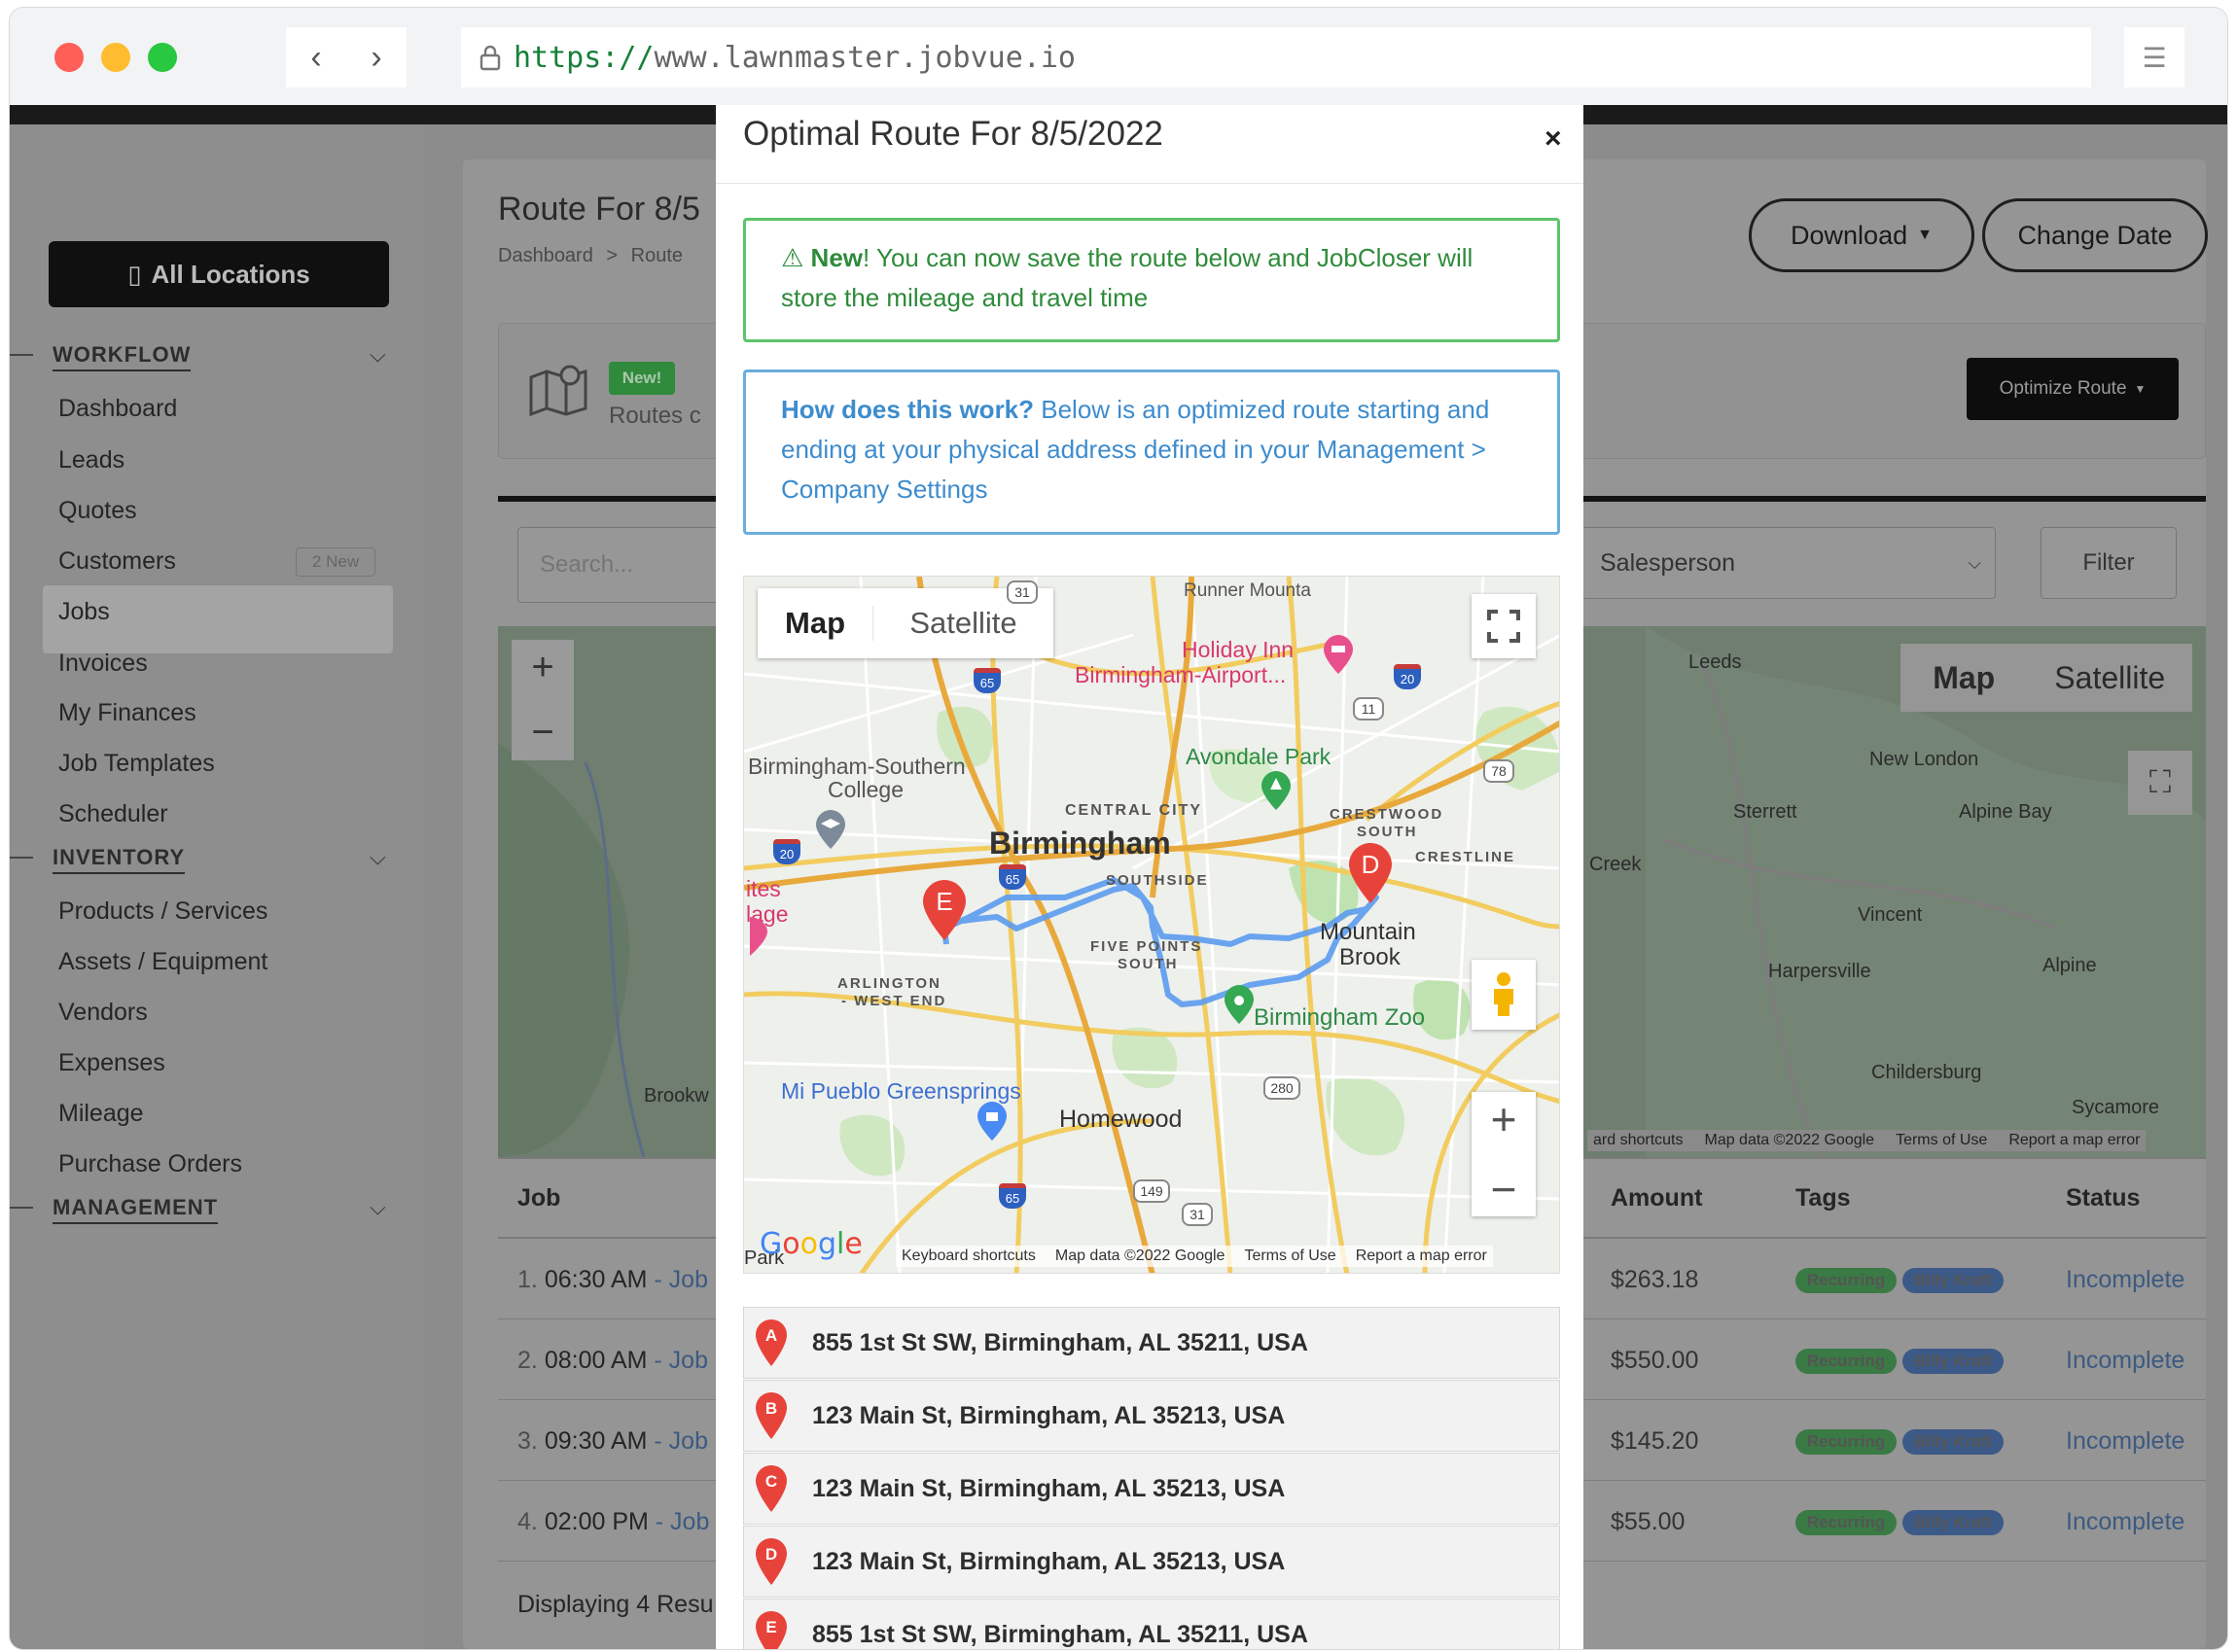  Describe the element at coordinates (2109, 678) in the screenshot. I see `bg-satellite-tab: Satellite` at that location.